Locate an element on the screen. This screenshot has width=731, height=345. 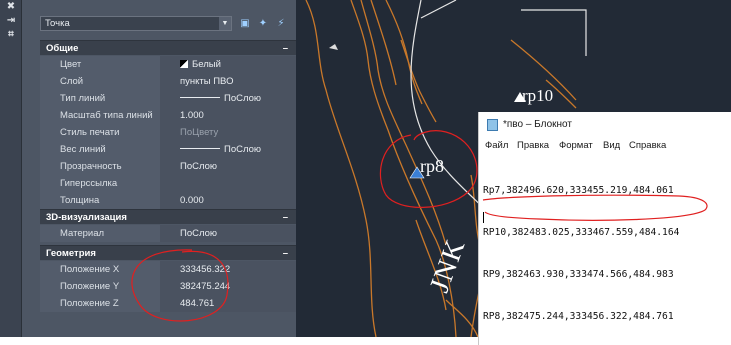
palette-title-strip: ✖ ⇥ ⌗ is located at coordinates (11, 168).